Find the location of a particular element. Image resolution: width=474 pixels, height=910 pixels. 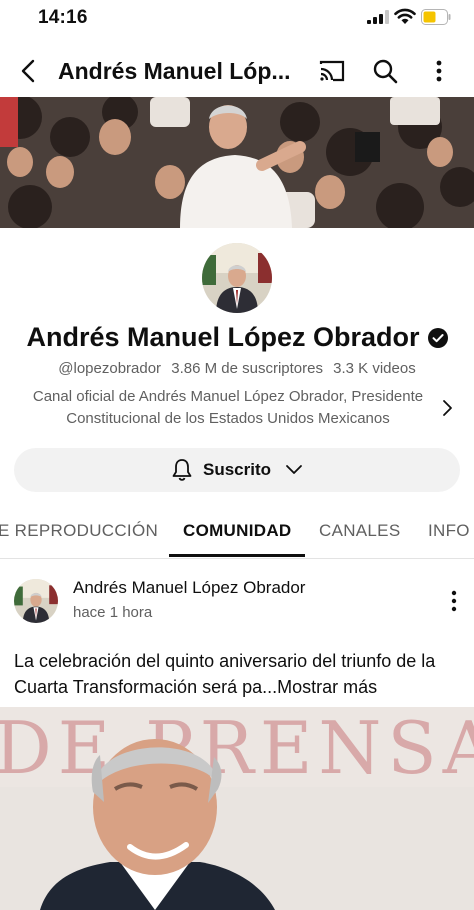

post-author-avatar is located at coordinates (36, 601).